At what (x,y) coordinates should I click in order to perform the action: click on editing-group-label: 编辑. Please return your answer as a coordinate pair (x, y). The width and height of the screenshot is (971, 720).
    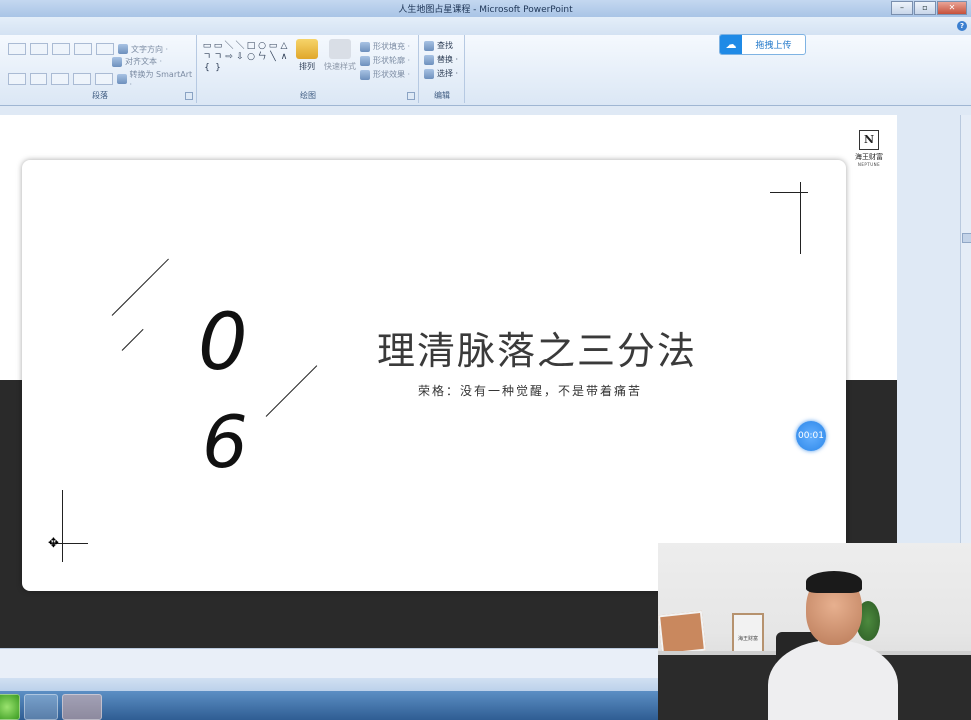
    Looking at the image, I should click on (442, 95).